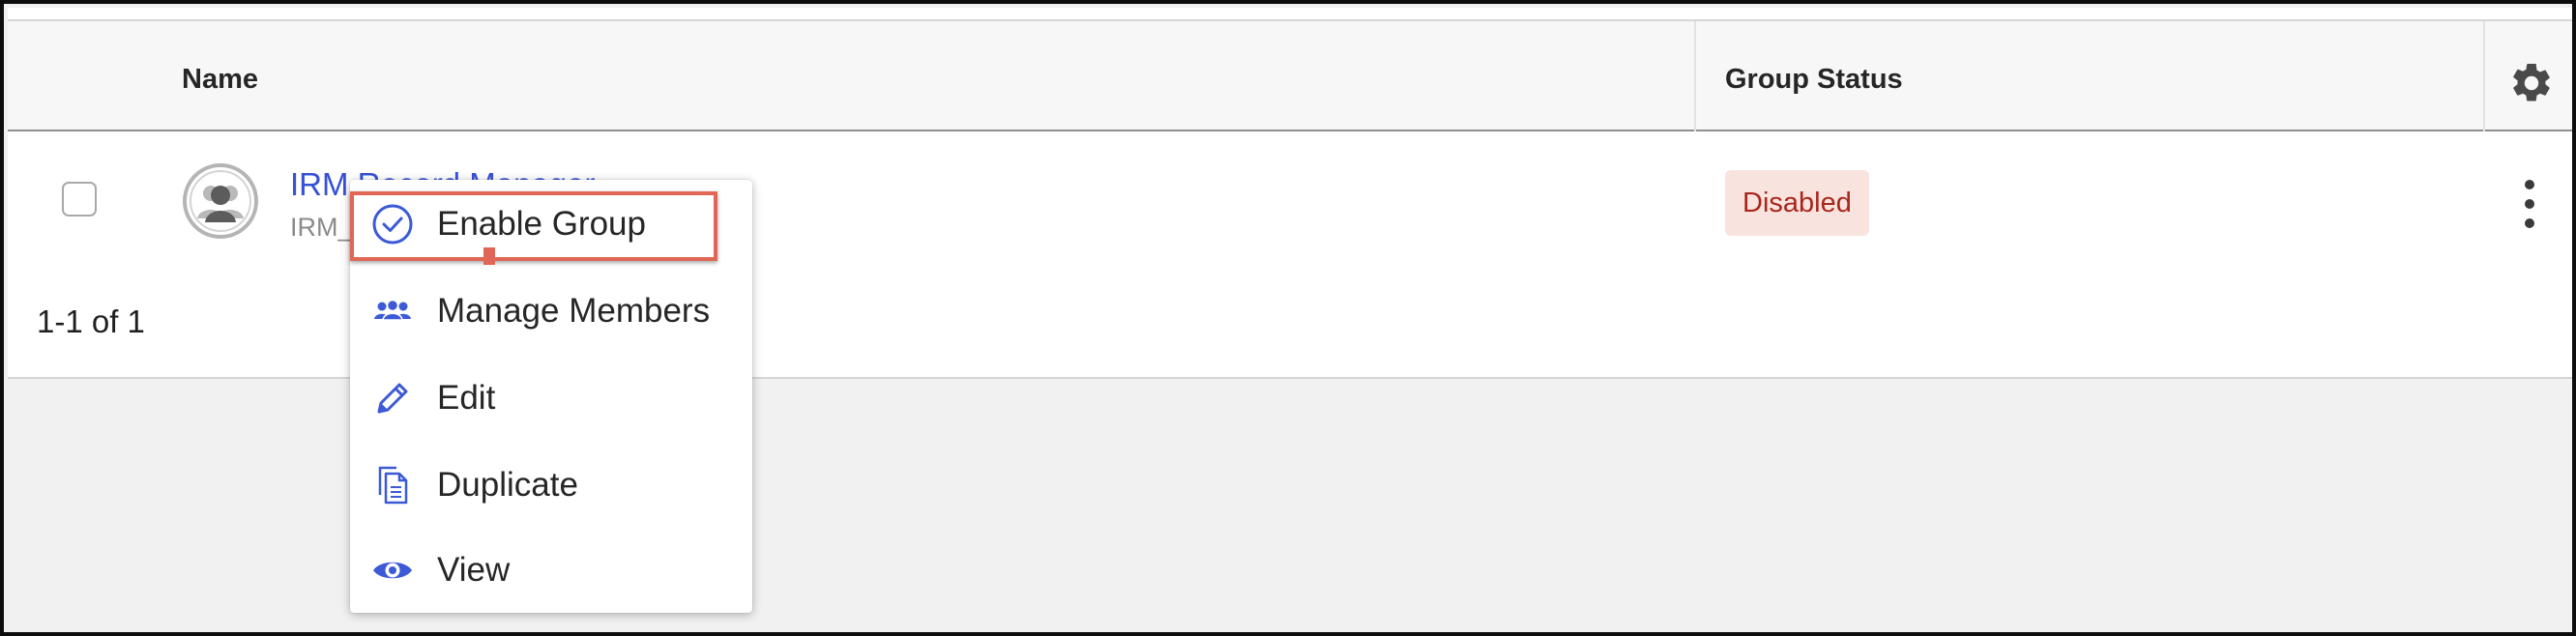 The height and width of the screenshot is (636, 2576). Describe the element at coordinates (1290, 15) in the screenshot. I see `top-strip` at that location.